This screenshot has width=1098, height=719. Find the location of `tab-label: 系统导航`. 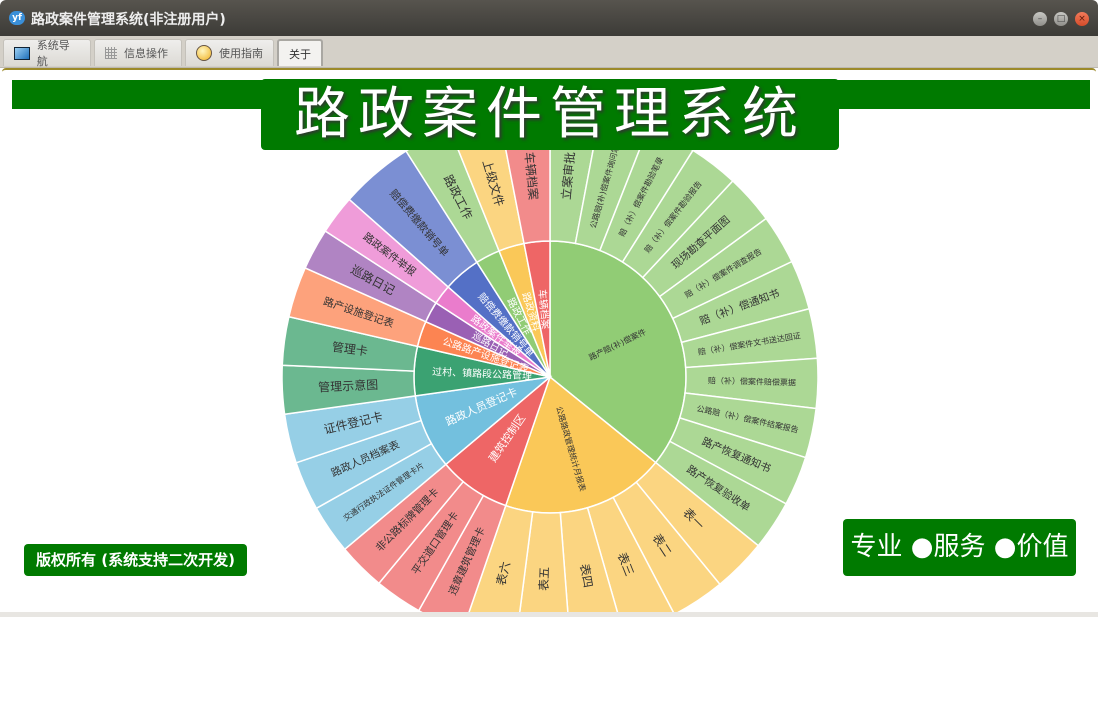

tab-label: 系统导航 is located at coordinates (53, 53).